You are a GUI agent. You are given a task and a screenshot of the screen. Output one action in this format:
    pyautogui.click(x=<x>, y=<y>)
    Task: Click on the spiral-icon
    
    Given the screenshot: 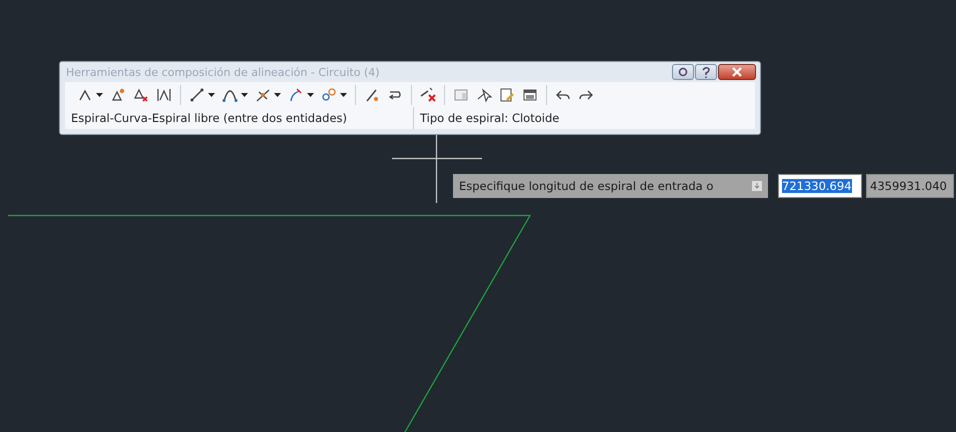 What is the action you would take?
    pyautogui.click(x=296, y=94)
    